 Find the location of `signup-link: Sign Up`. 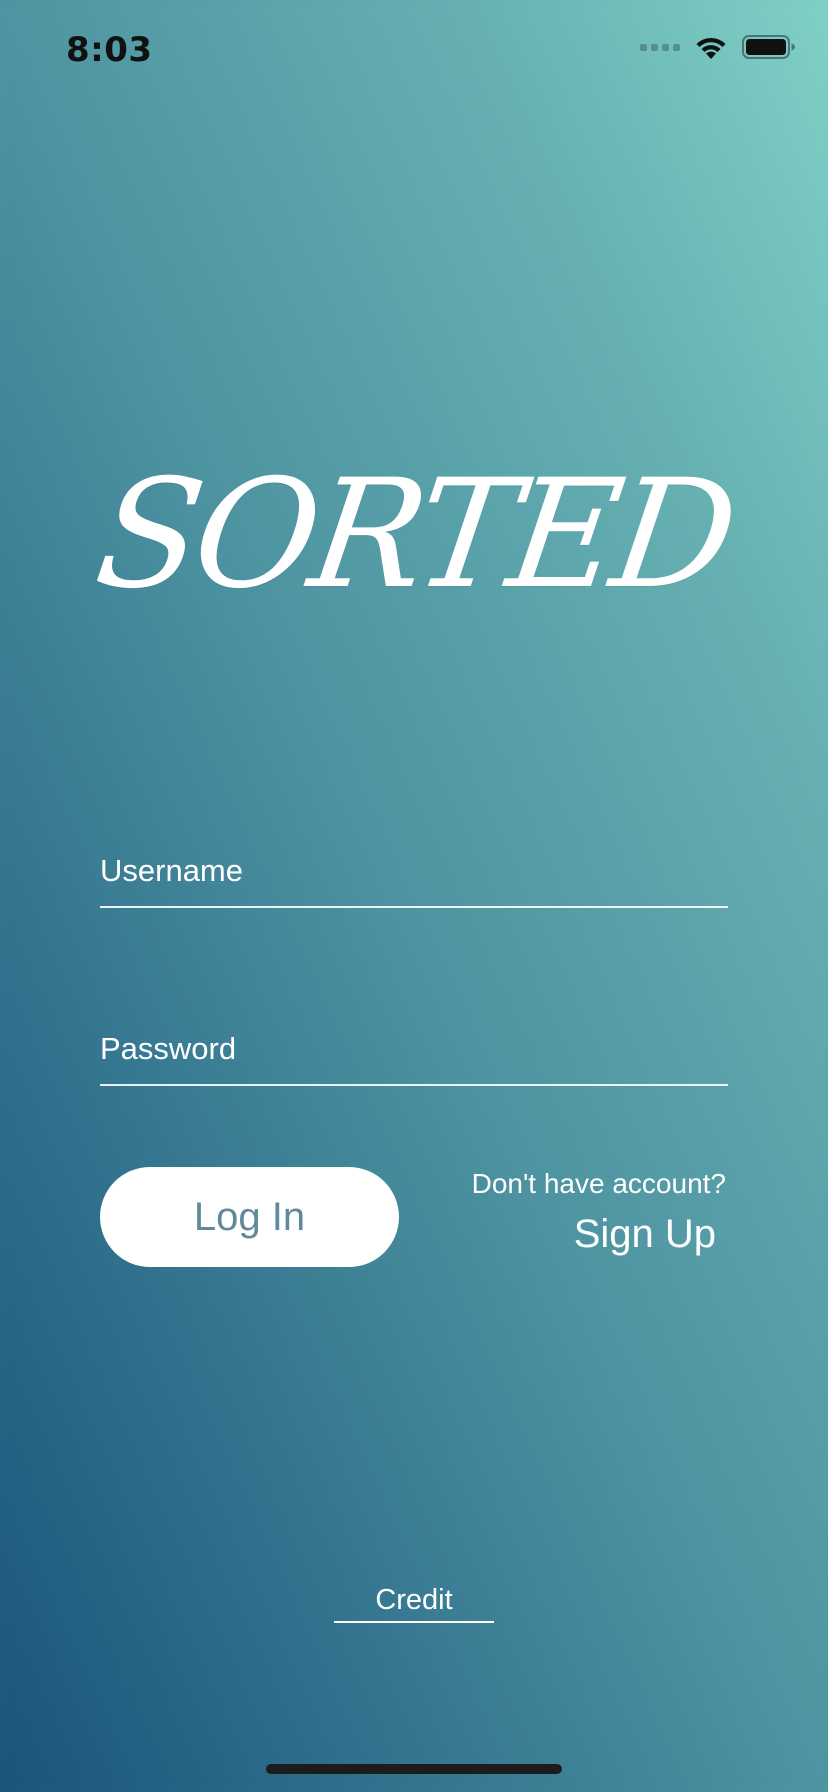

signup-link: Sign Up is located at coordinates (645, 1234).